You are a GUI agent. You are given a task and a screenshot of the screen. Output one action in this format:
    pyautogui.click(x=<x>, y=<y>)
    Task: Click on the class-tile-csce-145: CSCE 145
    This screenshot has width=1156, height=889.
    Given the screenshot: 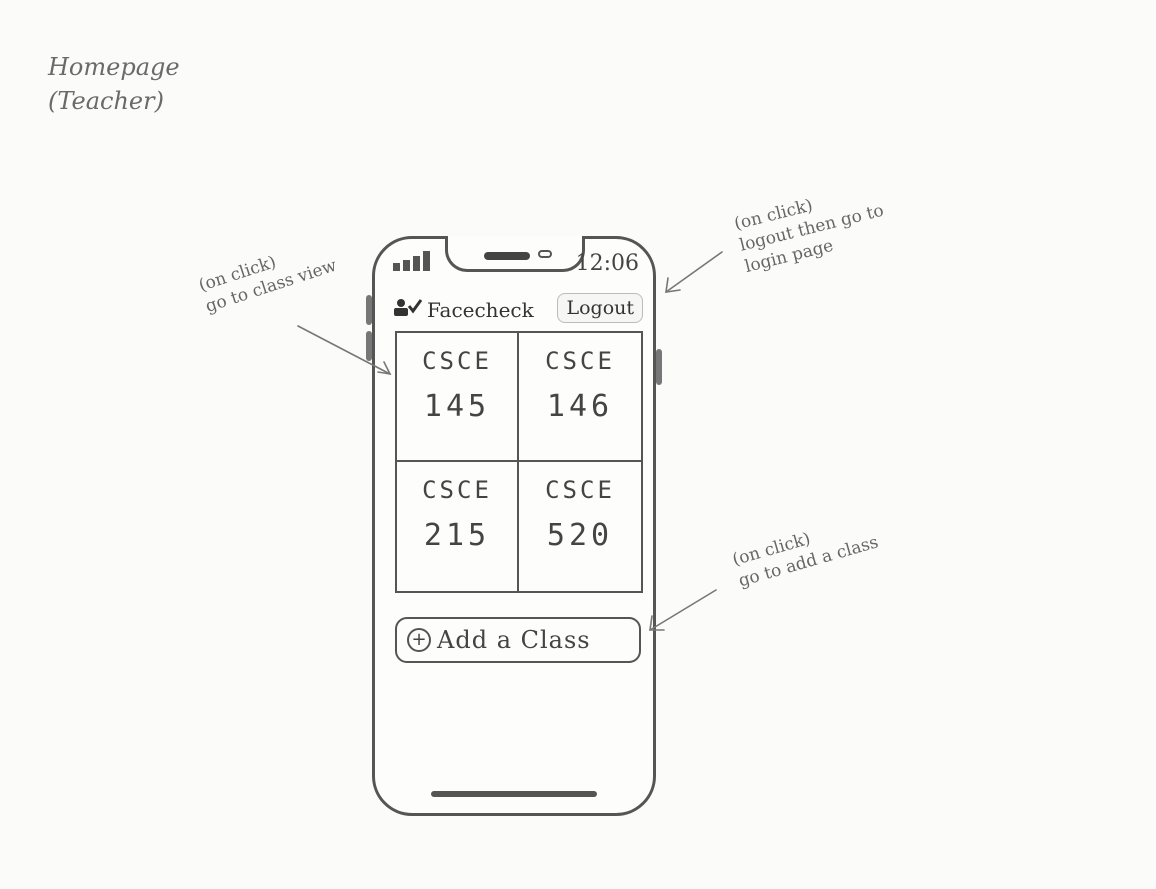 What is the action you would take?
    pyautogui.click(x=458, y=397)
    